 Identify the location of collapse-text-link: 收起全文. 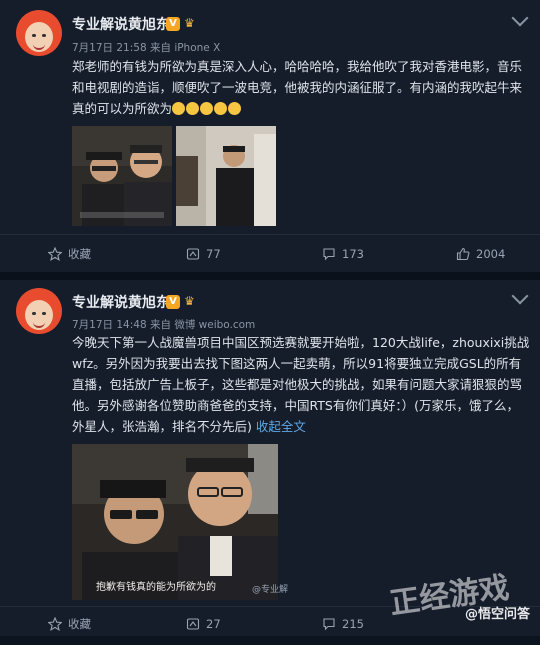
(281, 426).